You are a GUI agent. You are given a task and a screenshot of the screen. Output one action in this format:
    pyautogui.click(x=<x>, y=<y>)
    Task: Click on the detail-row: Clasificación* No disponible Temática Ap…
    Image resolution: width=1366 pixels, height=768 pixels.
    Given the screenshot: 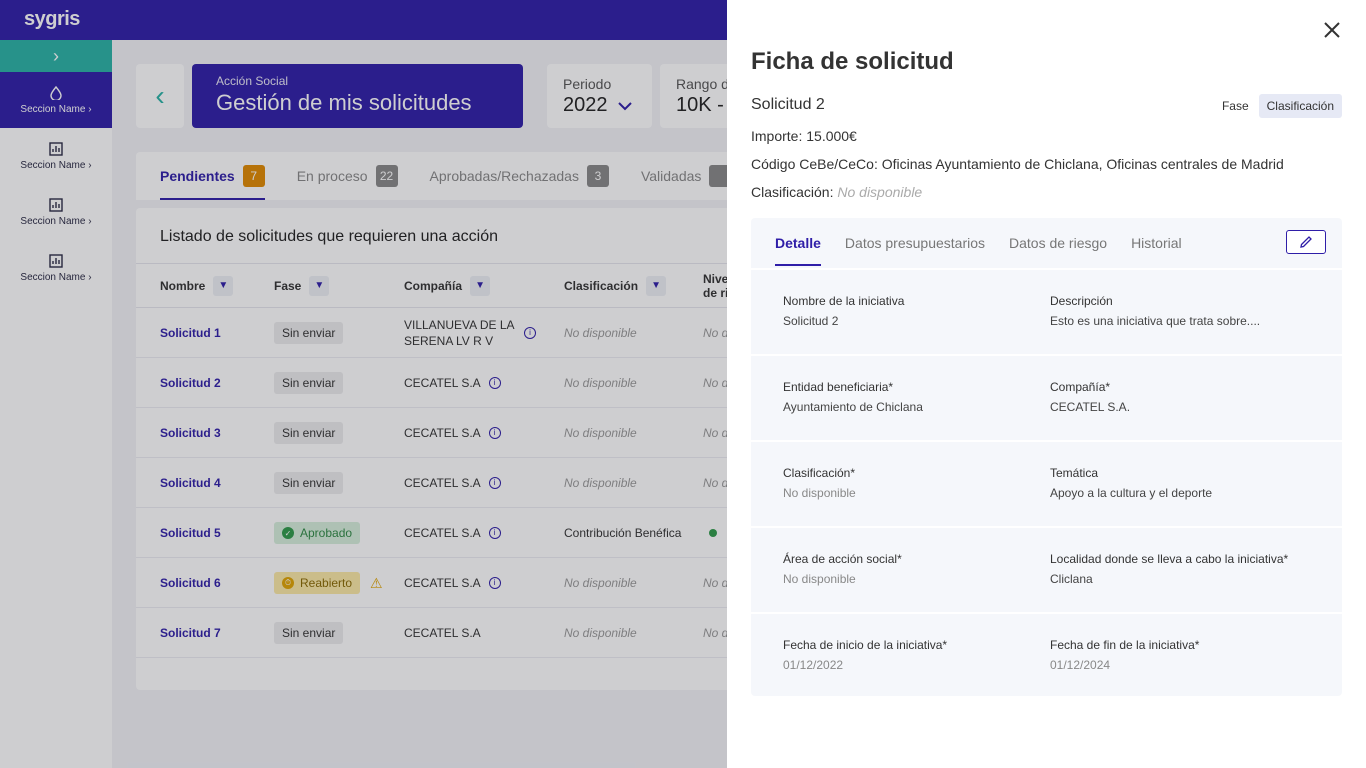 What is the action you would take?
    pyautogui.click(x=1046, y=483)
    